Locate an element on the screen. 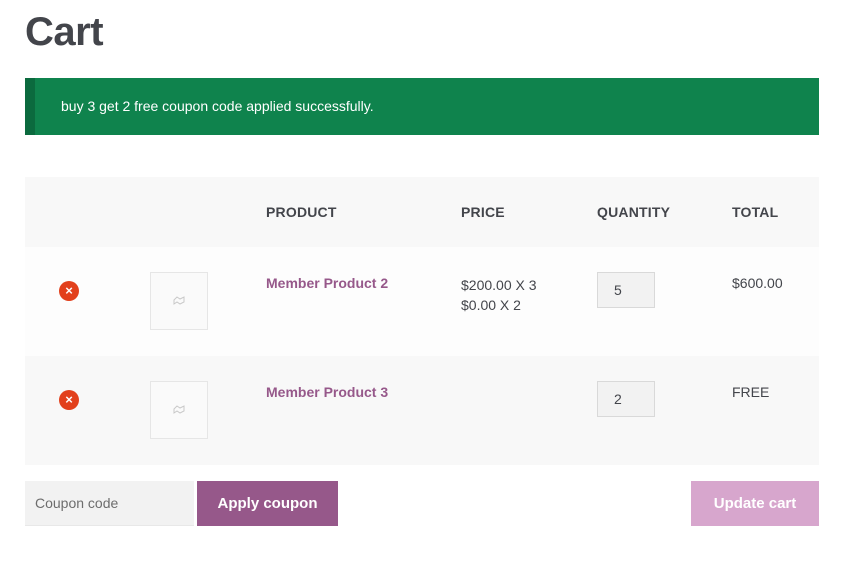  coupon-code-input is located at coordinates (109, 503).